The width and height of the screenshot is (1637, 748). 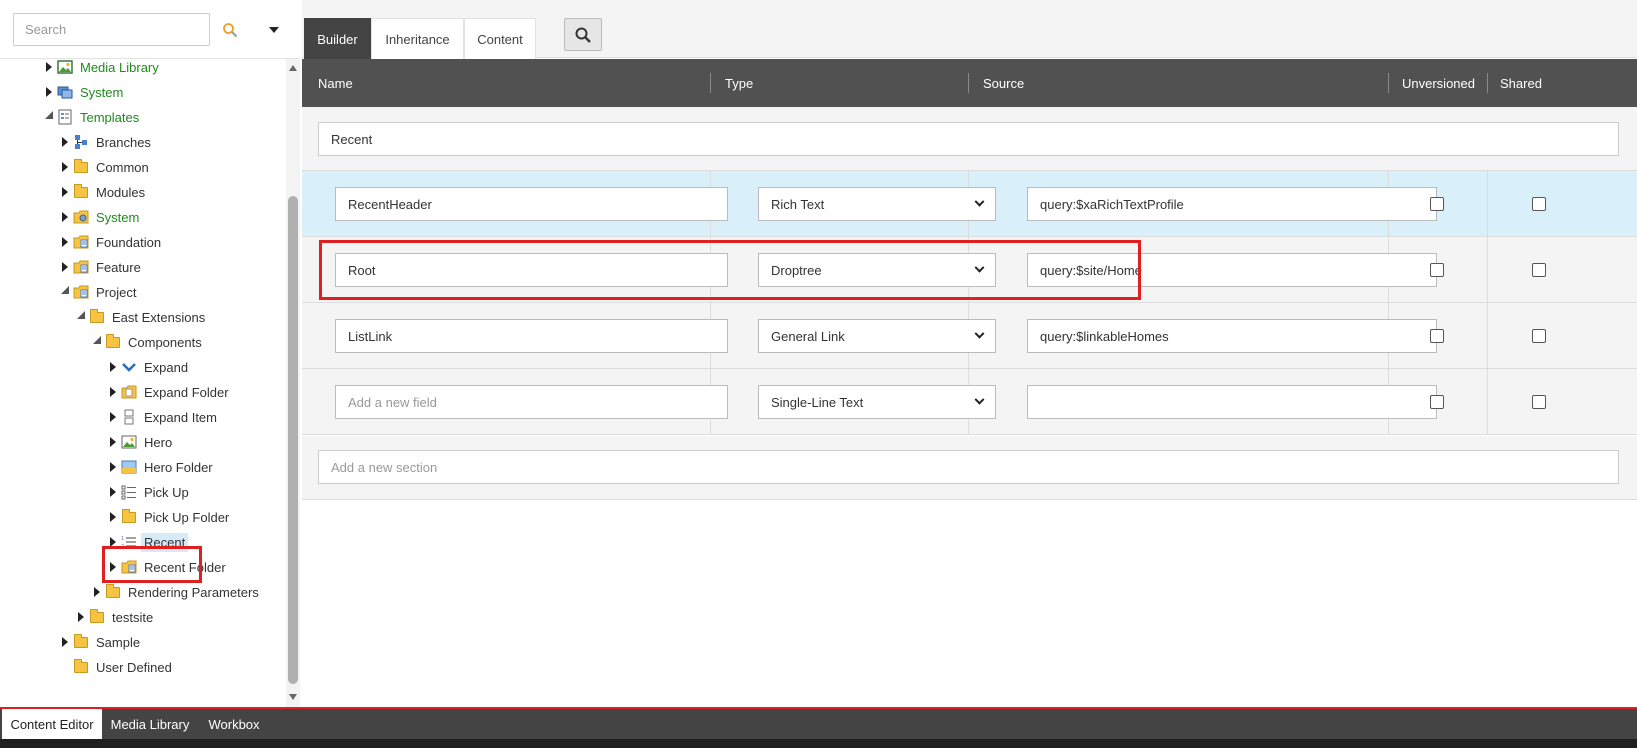 I want to click on tree-node-rendering-parameters: Rendering Parameters, so click(x=175, y=592).